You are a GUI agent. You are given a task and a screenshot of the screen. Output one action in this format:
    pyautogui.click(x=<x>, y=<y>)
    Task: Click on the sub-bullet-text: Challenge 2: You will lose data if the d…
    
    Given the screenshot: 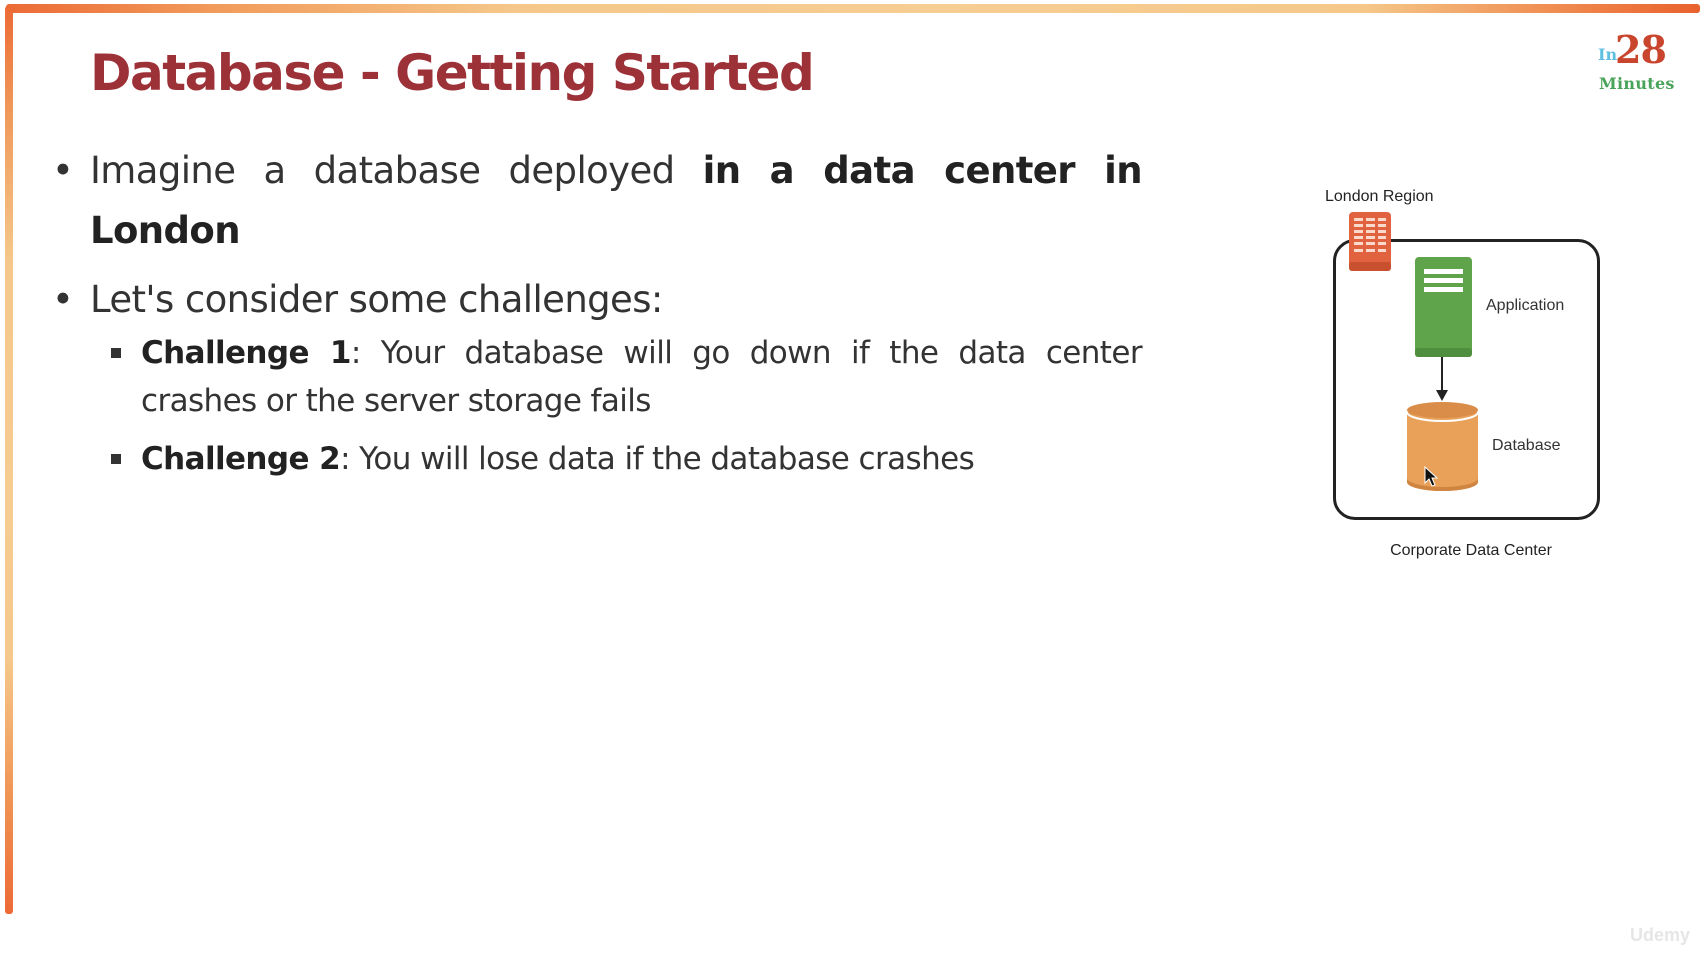 What is the action you would take?
    pyautogui.click(x=641, y=459)
    